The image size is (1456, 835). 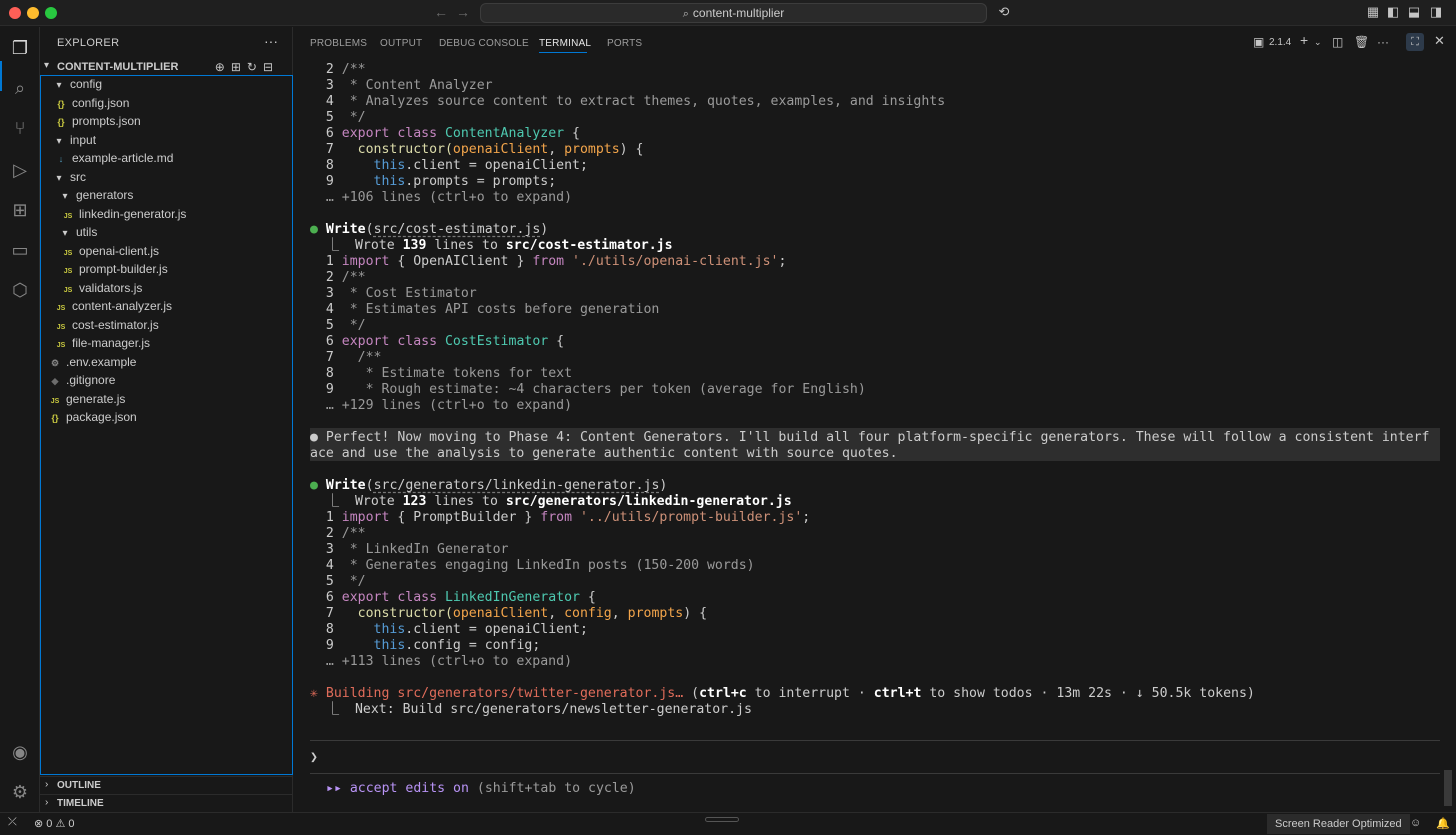 What do you see at coordinates (1439, 41) in the screenshot?
I see `close-panel-icon: ✕` at bounding box center [1439, 41].